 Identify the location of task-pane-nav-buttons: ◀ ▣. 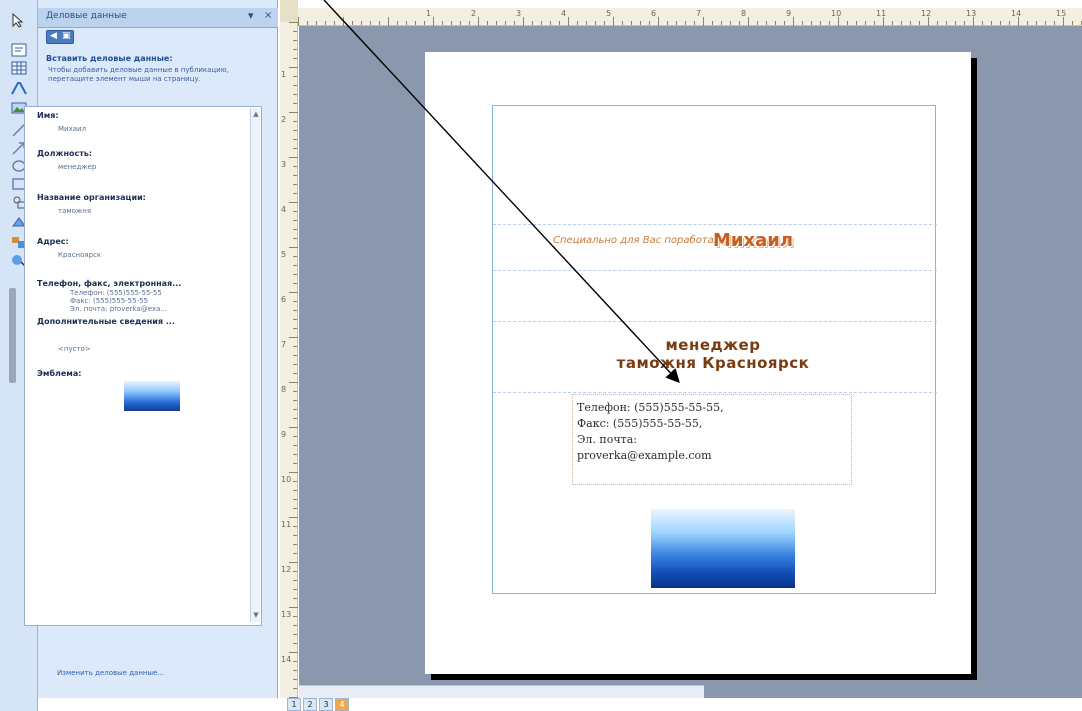
(60, 37).